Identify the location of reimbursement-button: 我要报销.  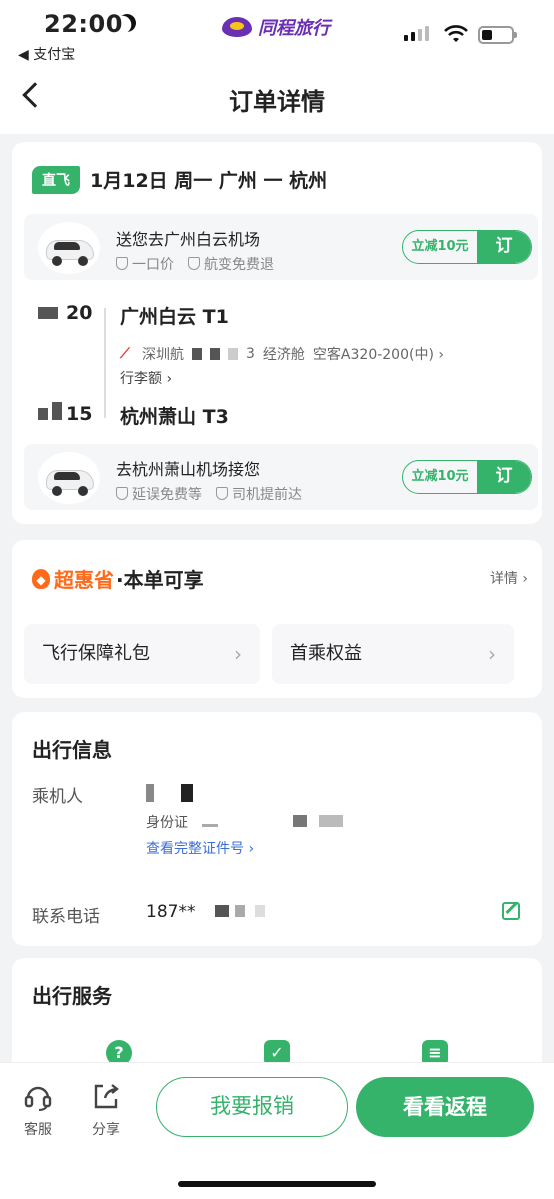
(252, 1107).